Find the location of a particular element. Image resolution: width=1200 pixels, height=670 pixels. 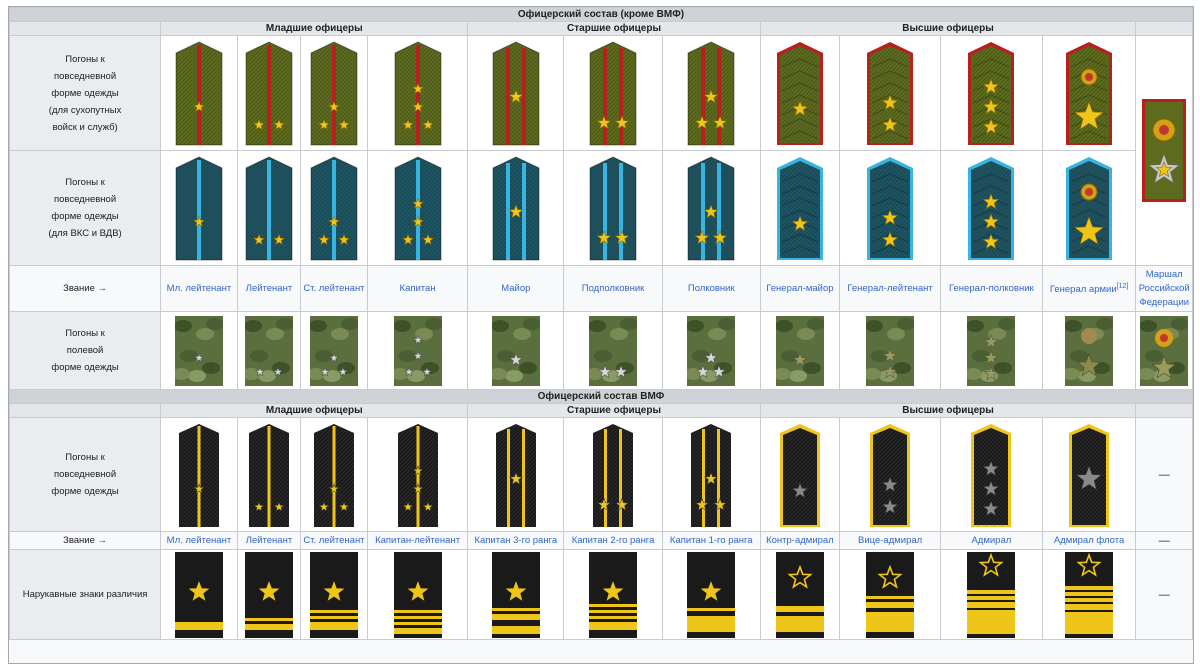

army-rank-row-label: Звание → is located at coordinates (85, 288).